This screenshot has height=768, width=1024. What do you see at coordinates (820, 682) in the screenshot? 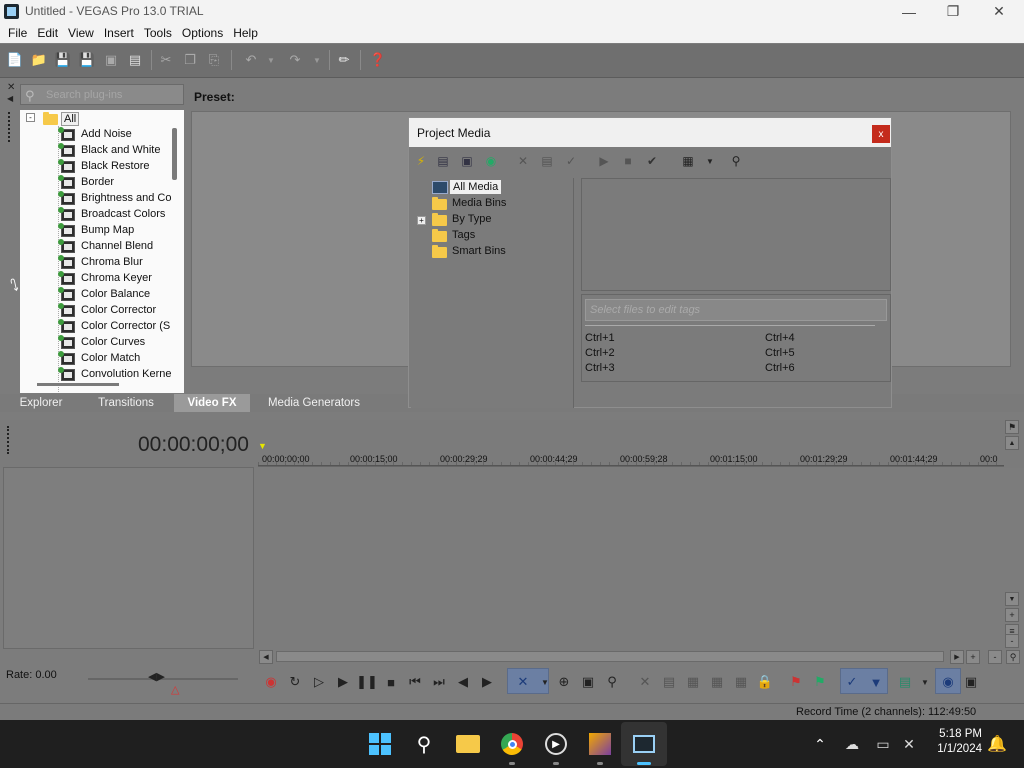
I see `insert-region-icon: ⚑` at bounding box center [820, 682].